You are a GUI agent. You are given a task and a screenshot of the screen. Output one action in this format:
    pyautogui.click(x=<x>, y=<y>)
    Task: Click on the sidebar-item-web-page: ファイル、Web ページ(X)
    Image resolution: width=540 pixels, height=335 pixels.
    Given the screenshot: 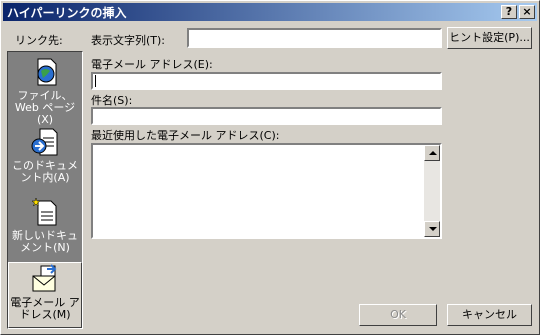 What is the action you would take?
    pyautogui.click(x=45, y=91)
    